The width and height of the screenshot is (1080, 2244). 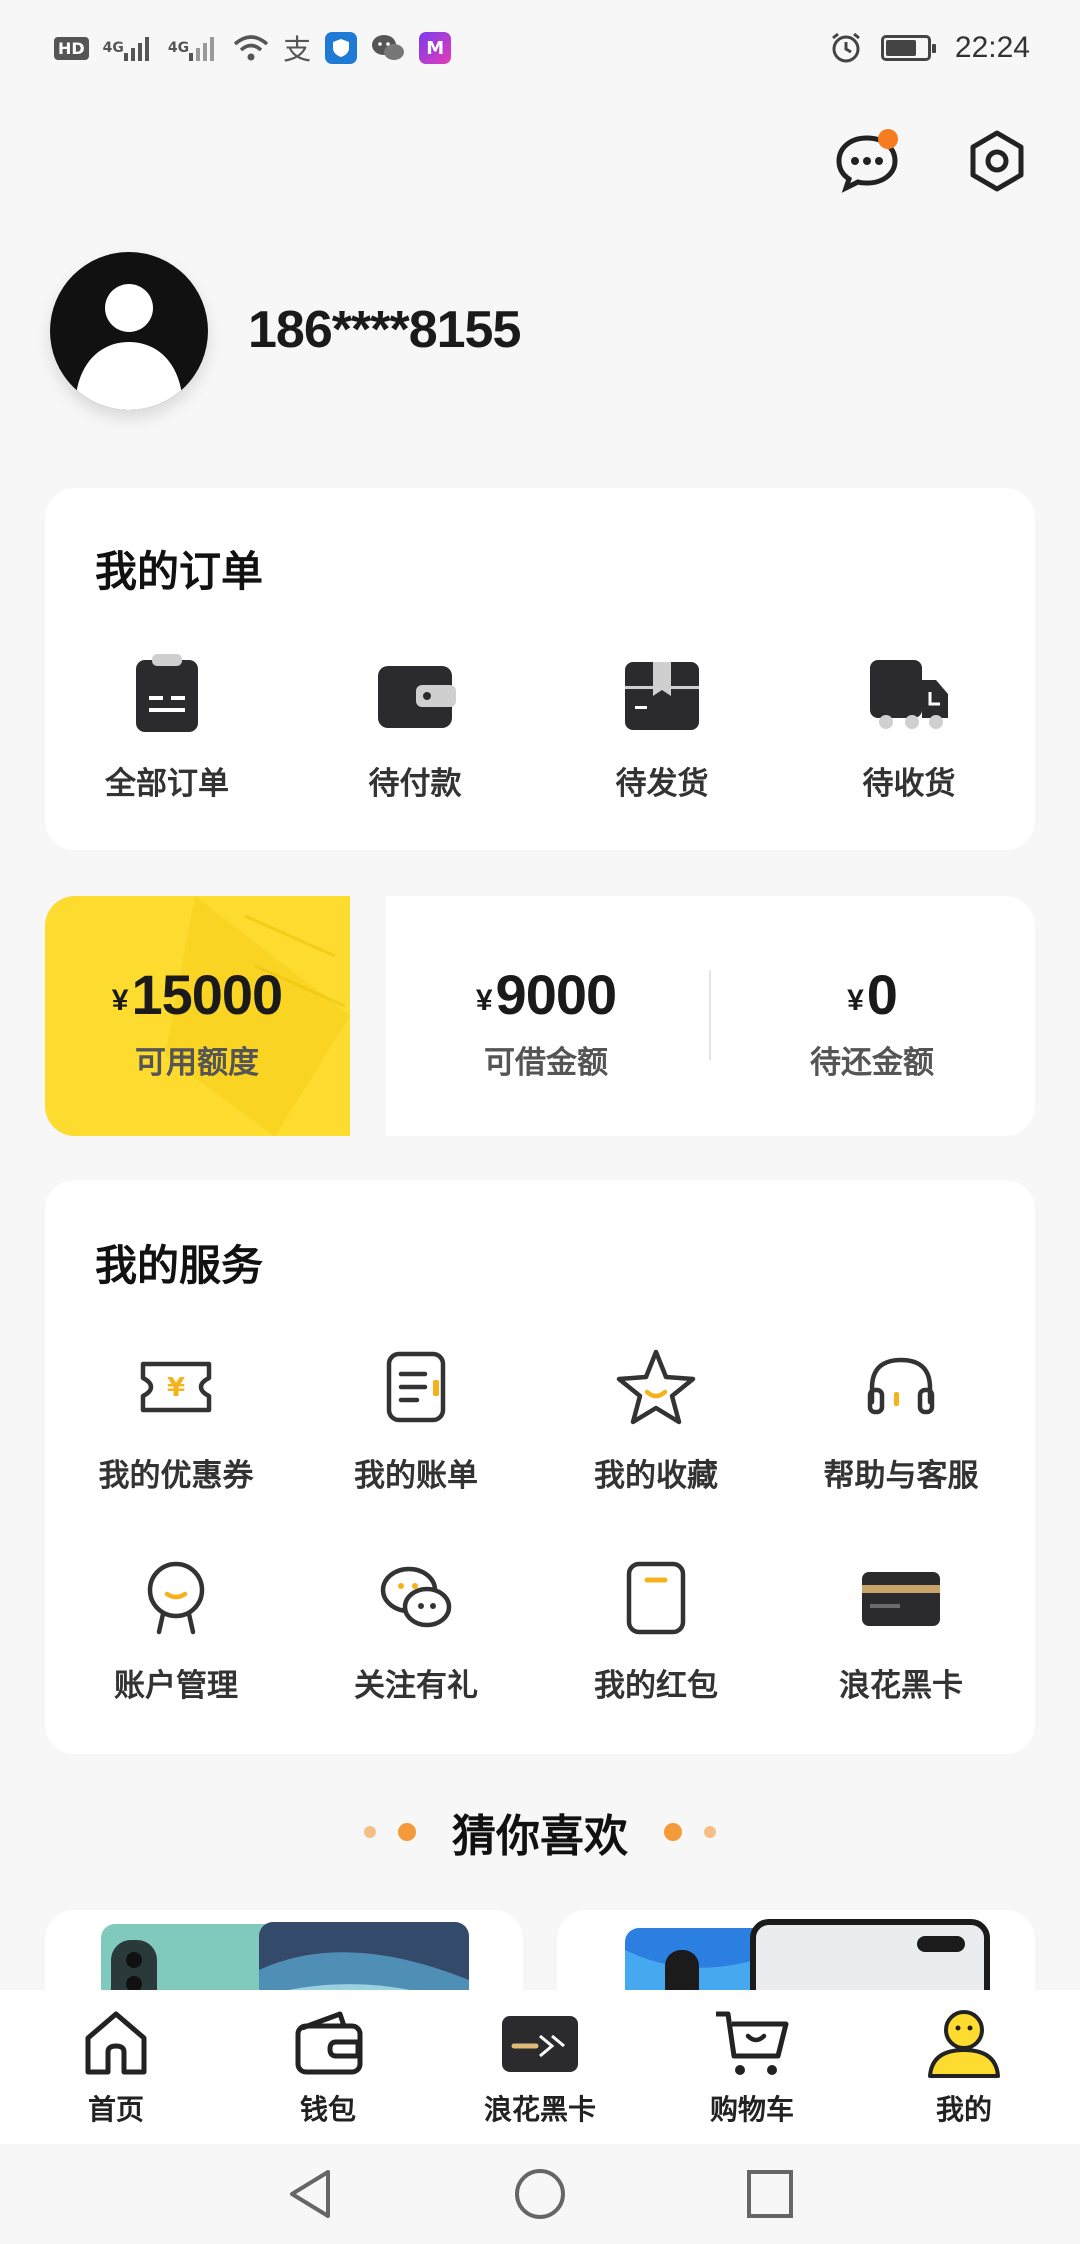 What do you see at coordinates (207, 994) in the screenshot?
I see `available-credit-value: 15000` at bounding box center [207, 994].